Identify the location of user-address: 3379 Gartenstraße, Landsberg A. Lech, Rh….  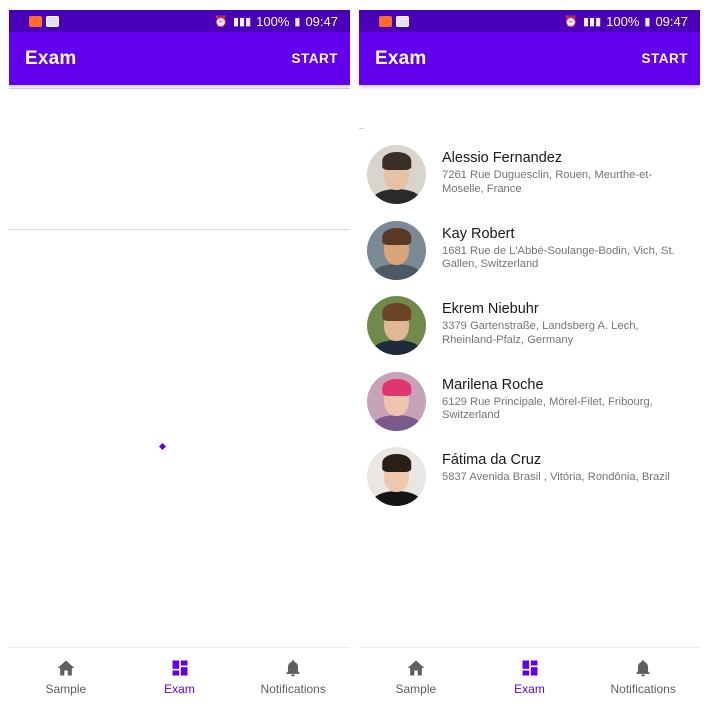
(540, 333).